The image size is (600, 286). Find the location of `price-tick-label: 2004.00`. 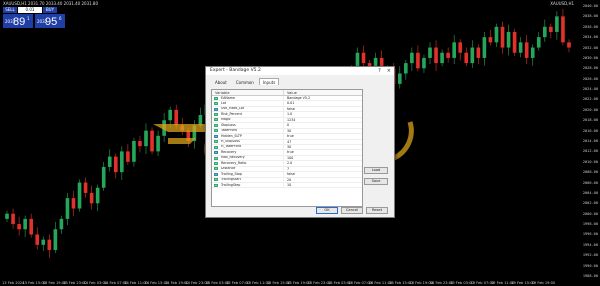

price-tick-label: 2004.00 is located at coordinates (590, 192).